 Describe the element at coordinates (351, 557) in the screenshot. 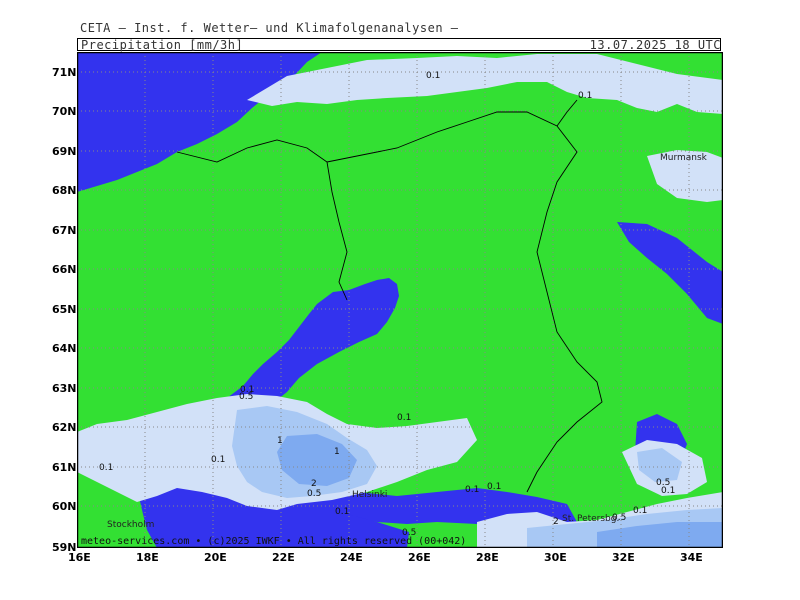

I see `lon-label: 24E` at that location.